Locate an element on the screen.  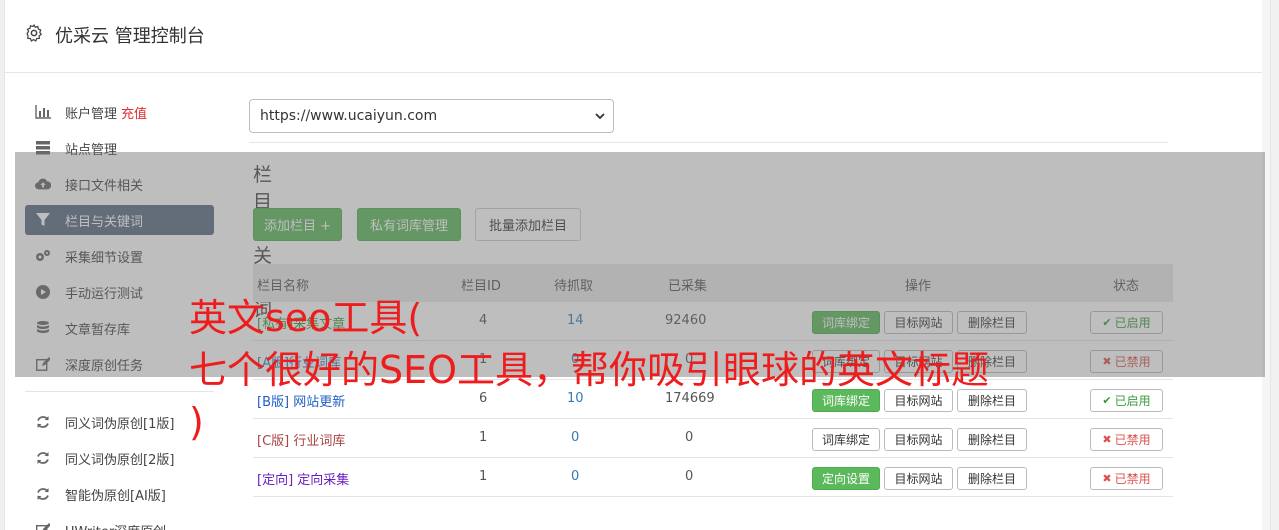
column-id: 1 is located at coordinates (483, 476).